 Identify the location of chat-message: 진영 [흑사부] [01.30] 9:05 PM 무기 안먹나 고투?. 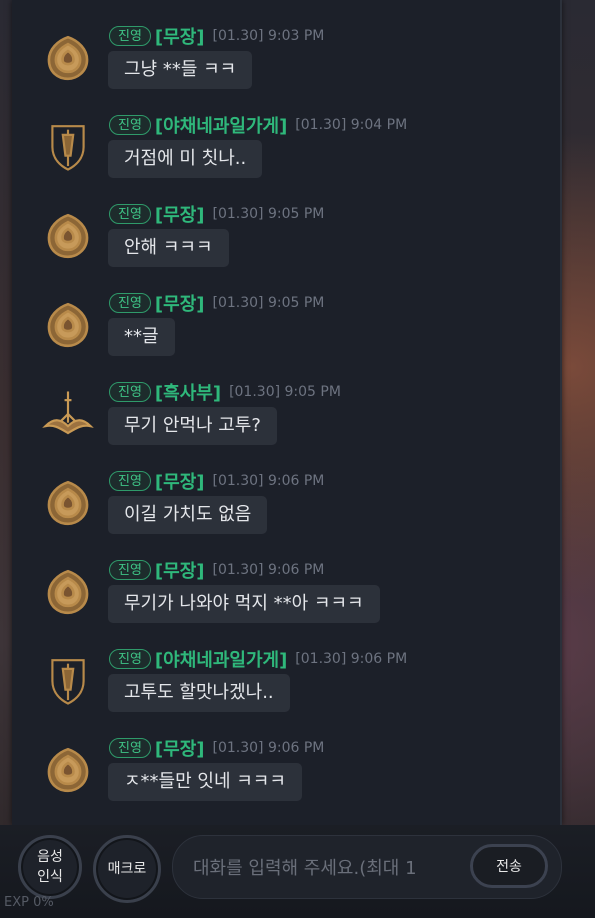
(286, 400).